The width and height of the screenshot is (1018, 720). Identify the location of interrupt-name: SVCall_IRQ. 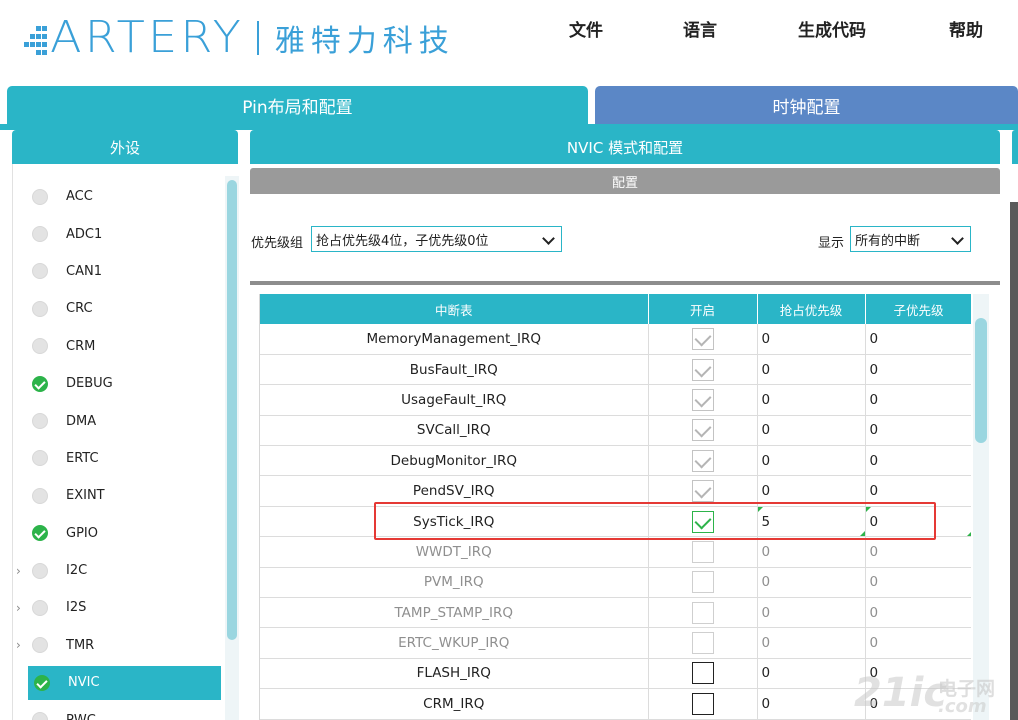
(454, 431).